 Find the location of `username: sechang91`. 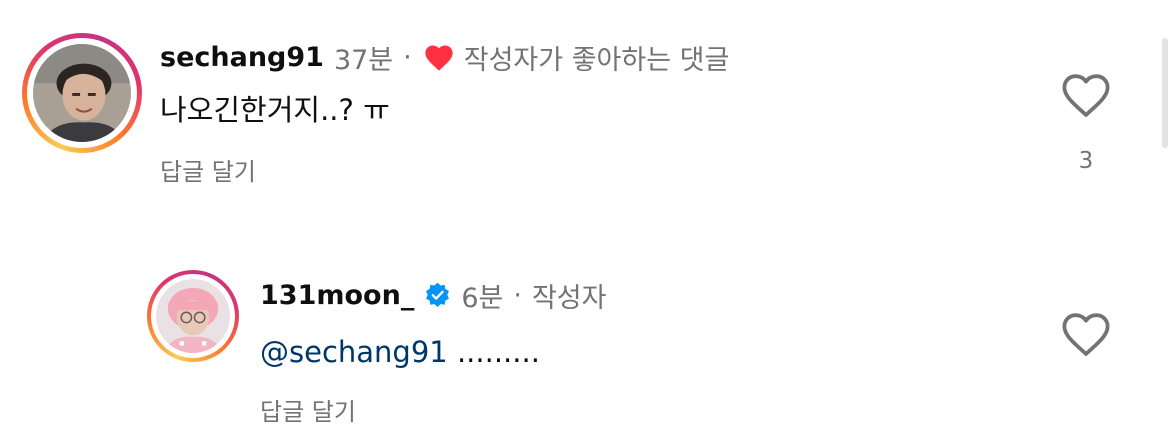

username: sechang91 is located at coordinates (242, 57).